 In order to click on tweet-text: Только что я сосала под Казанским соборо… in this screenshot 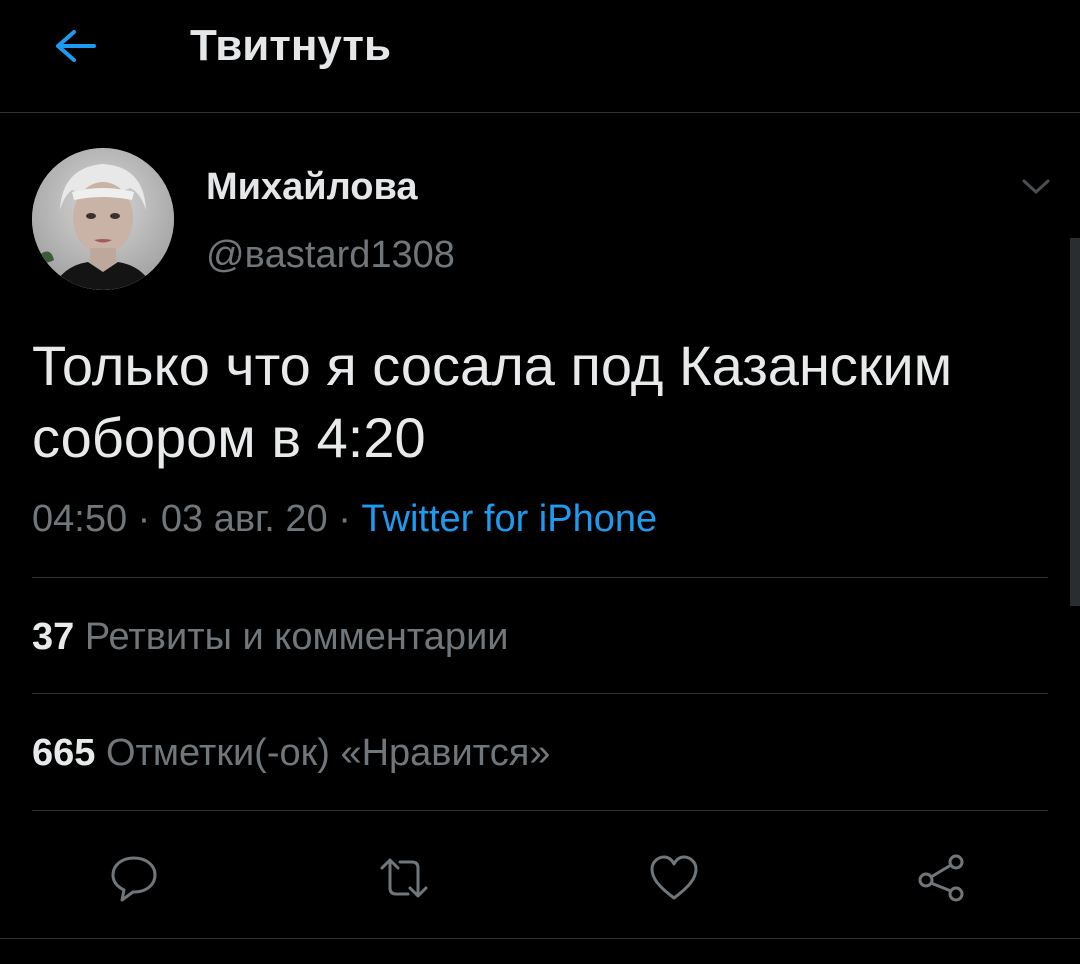, I will do `click(492, 401)`.